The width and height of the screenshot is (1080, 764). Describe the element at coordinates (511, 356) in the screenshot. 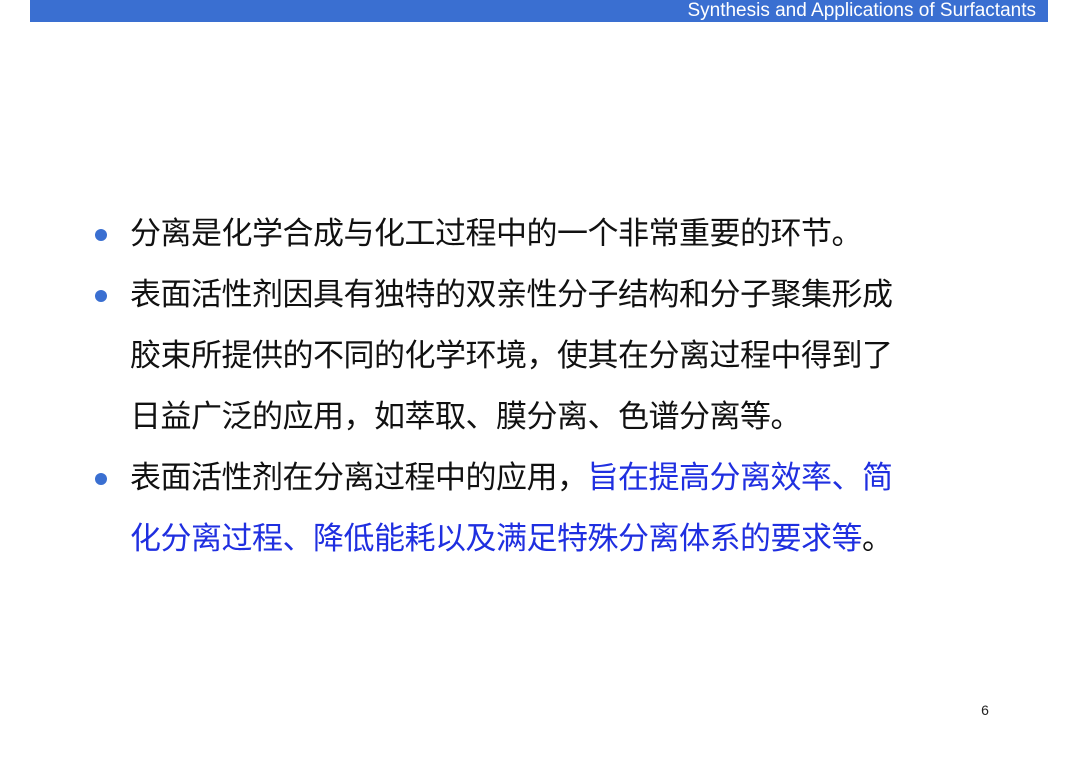

I see `bullet-2-line-2: 胶束所提供的不同的化学环境，使其在分离过程中得到了` at that location.